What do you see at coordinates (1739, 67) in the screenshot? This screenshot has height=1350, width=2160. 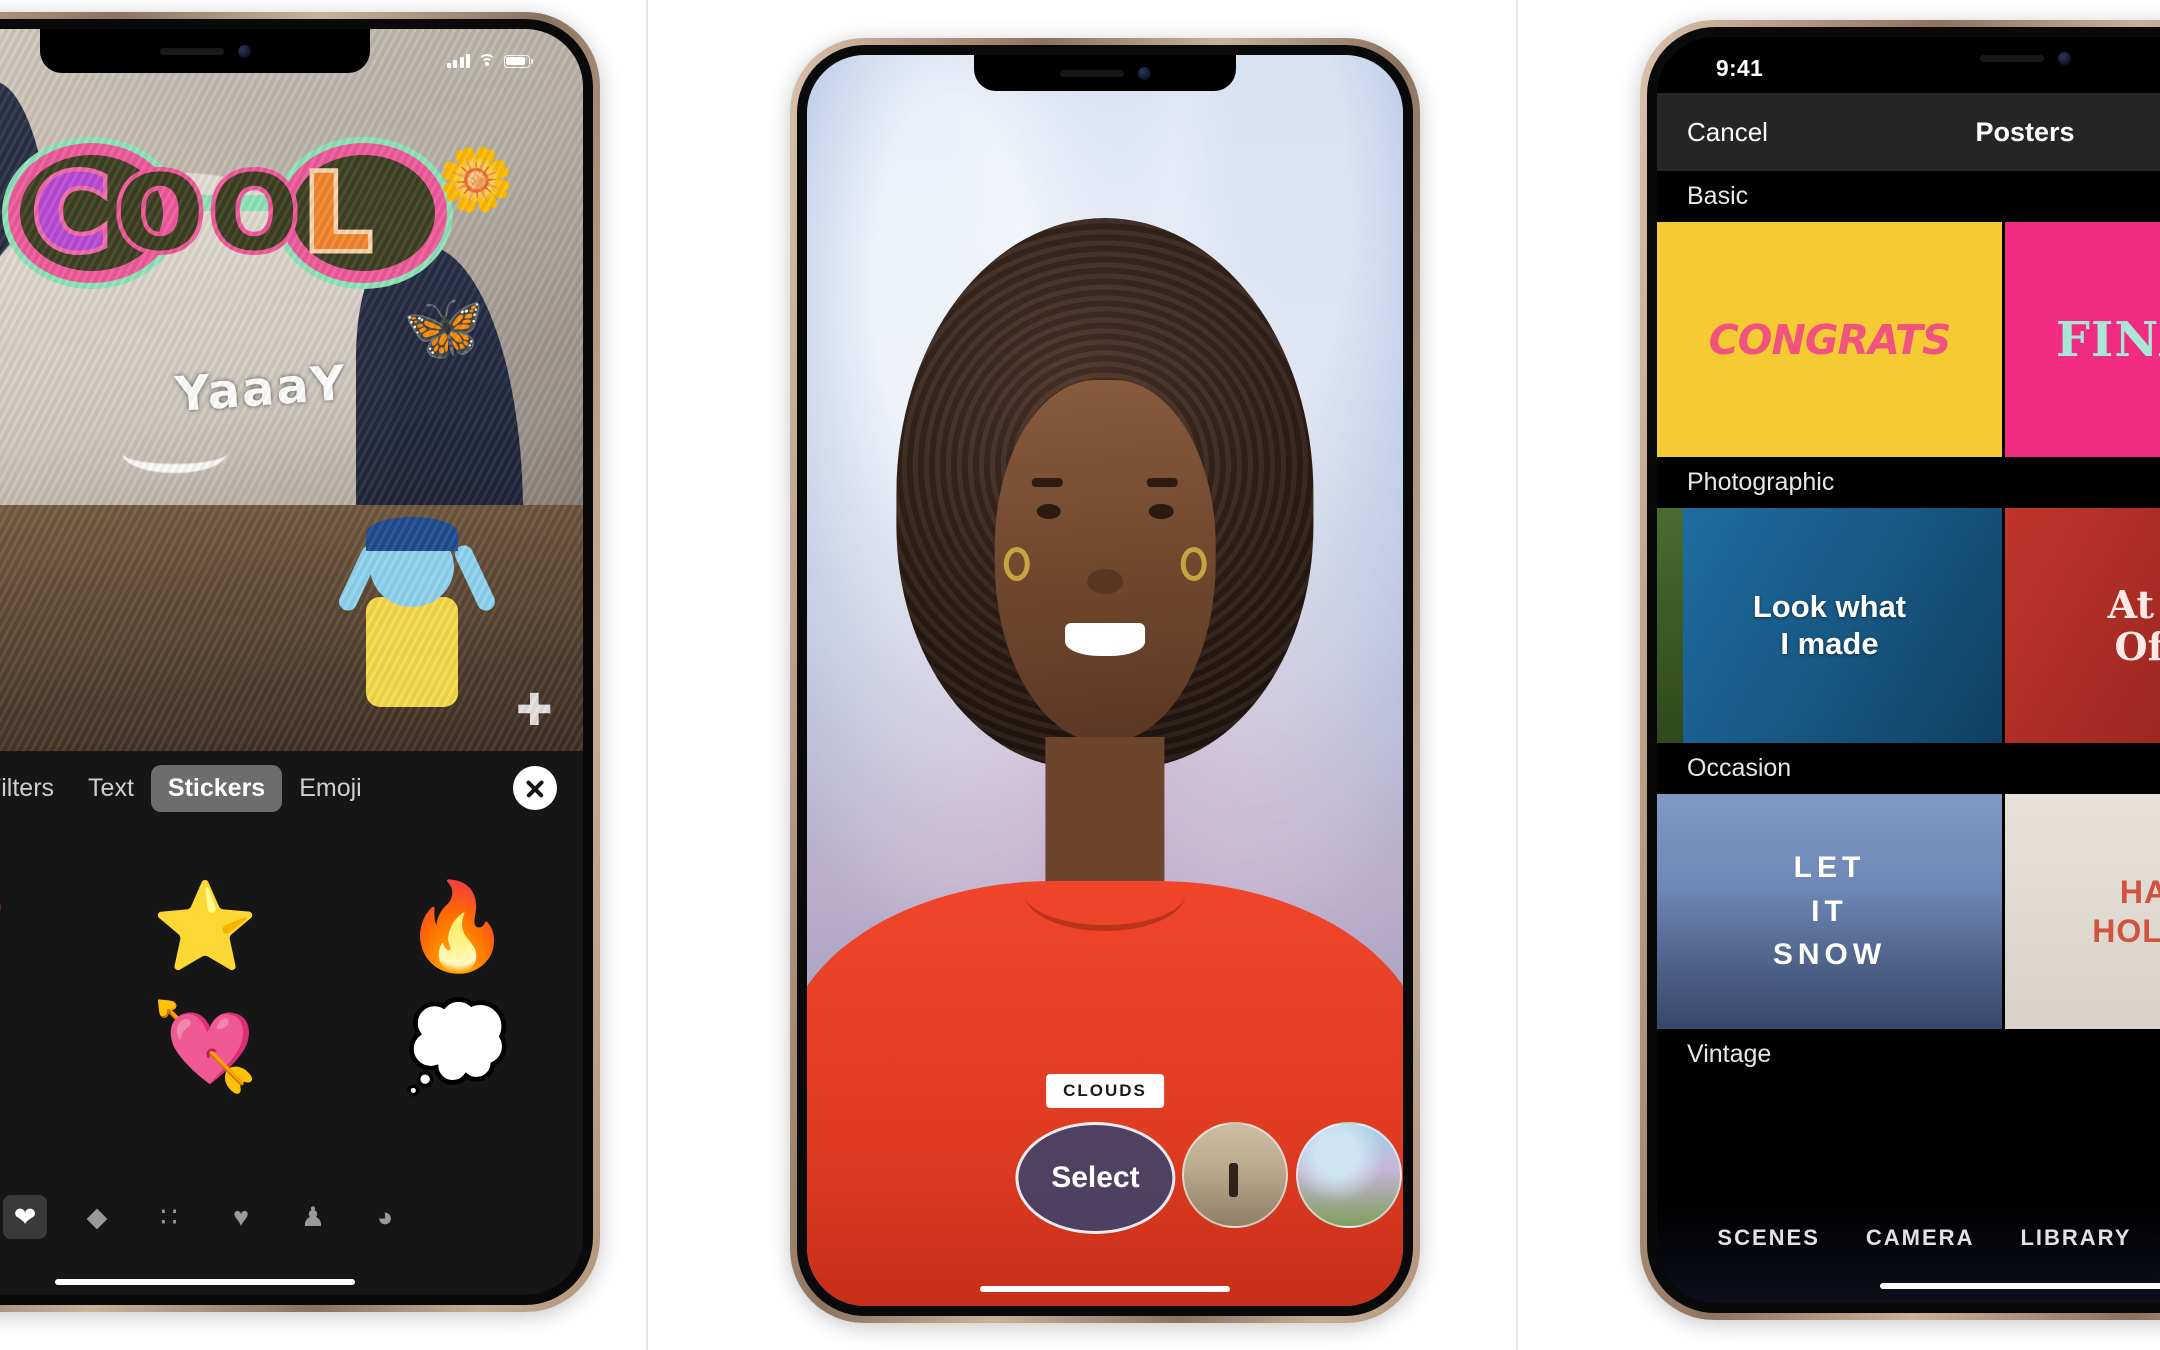 I see `status-time: 9:41` at bounding box center [1739, 67].